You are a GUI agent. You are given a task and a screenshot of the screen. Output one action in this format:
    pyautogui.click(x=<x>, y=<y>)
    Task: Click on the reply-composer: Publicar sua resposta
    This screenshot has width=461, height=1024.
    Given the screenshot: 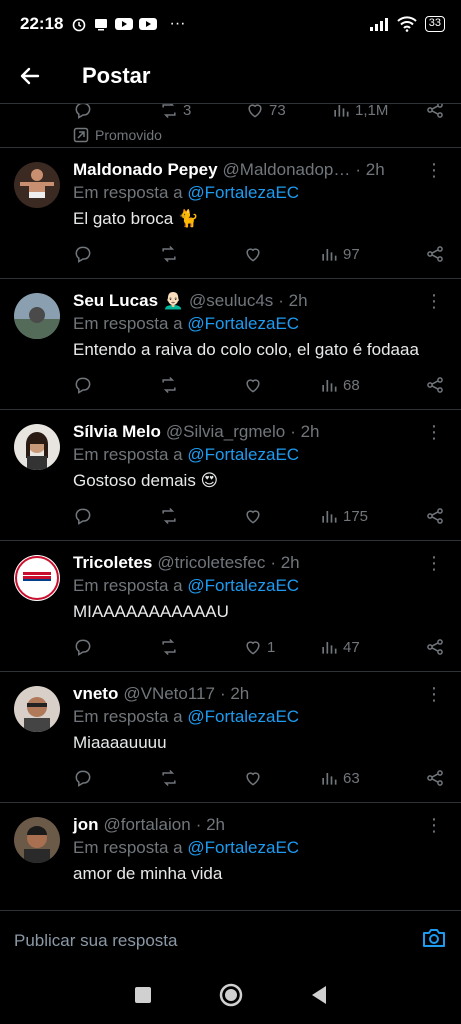 What is the action you would take?
    pyautogui.click(x=230, y=940)
    